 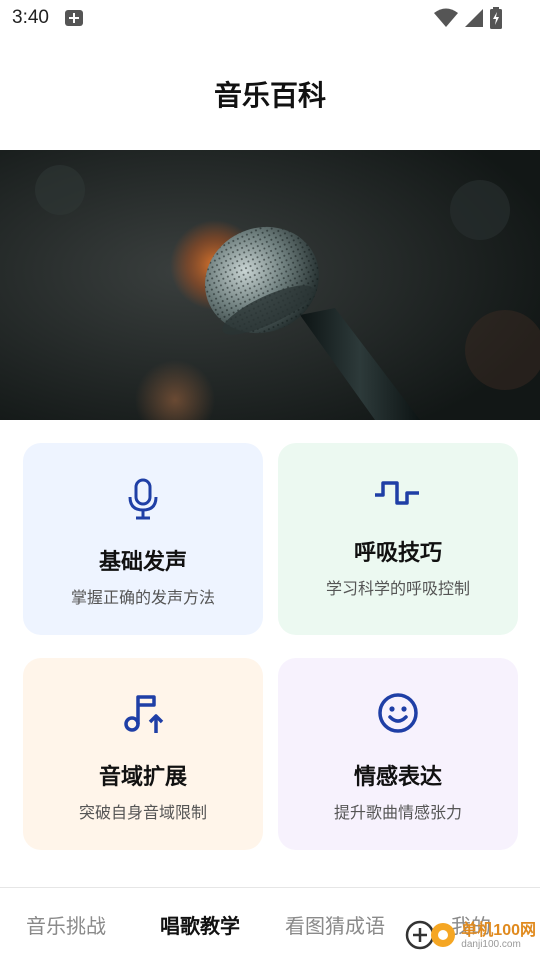 What do you see at coordinates (143, 539) in the screenshot?
I see `card-basic-vocalization: 基础发声 掌握正确的发声方法` at bounding box center [143, 539].